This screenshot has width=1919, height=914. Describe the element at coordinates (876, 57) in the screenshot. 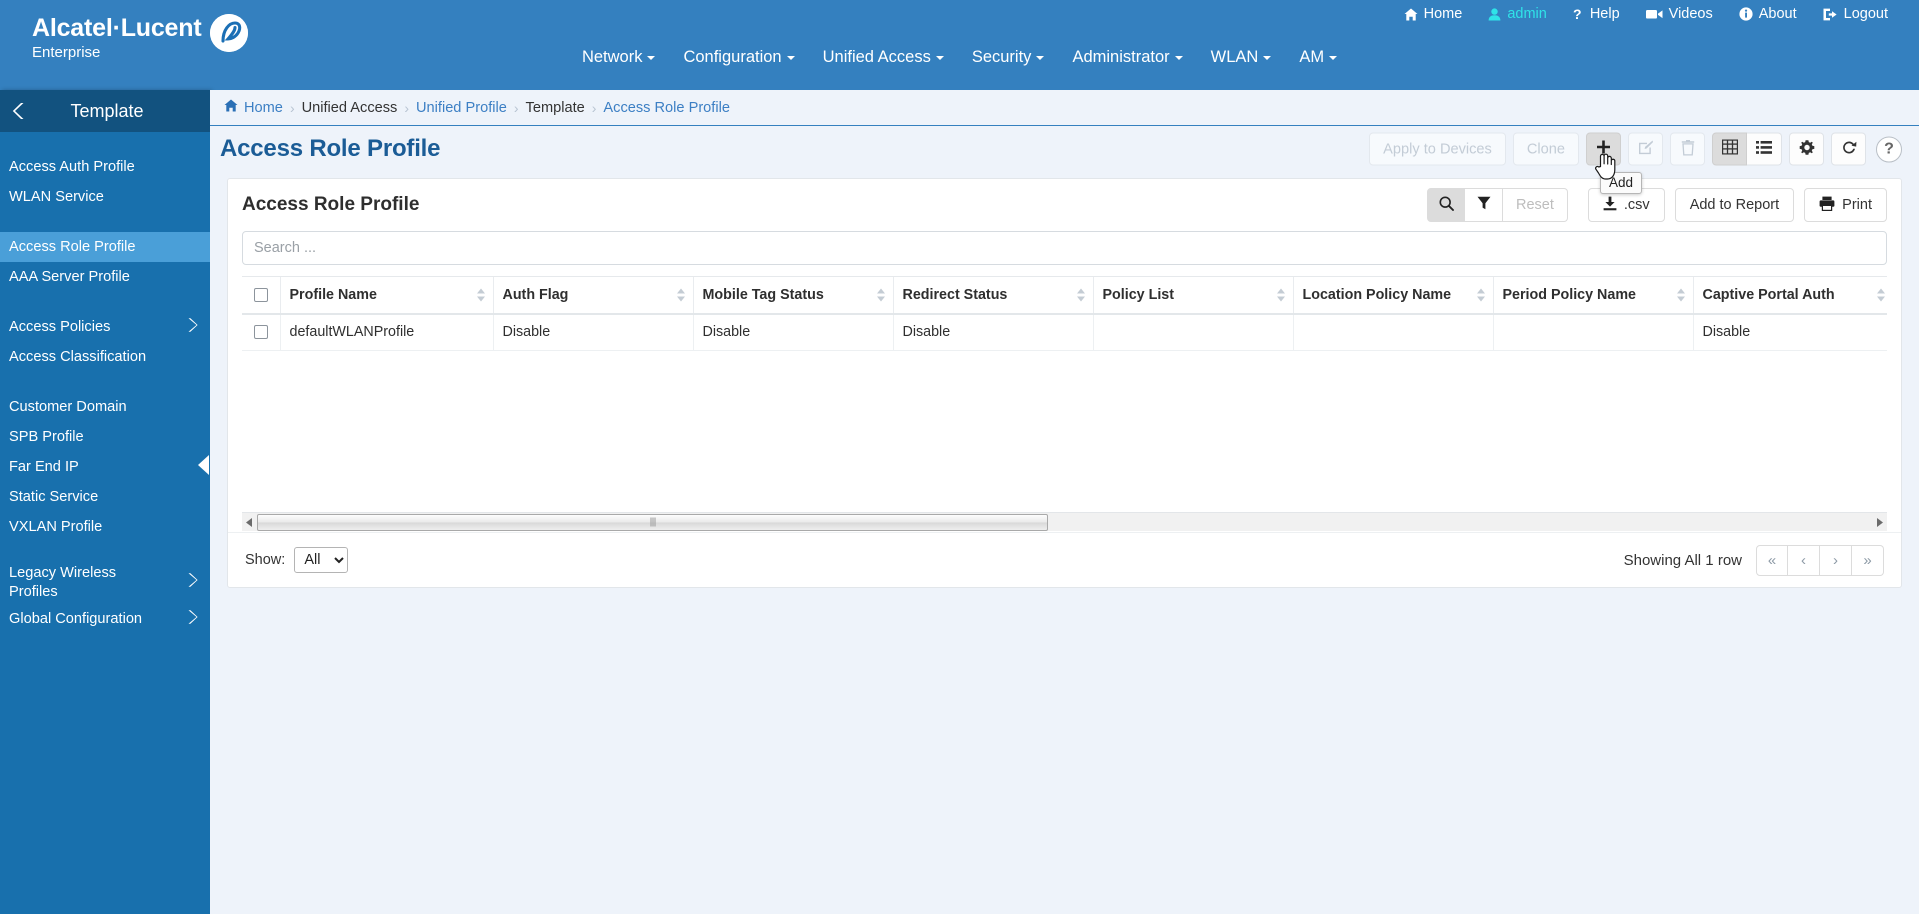

I see `nav-item-unified-access-label: Unified Access` at that location.